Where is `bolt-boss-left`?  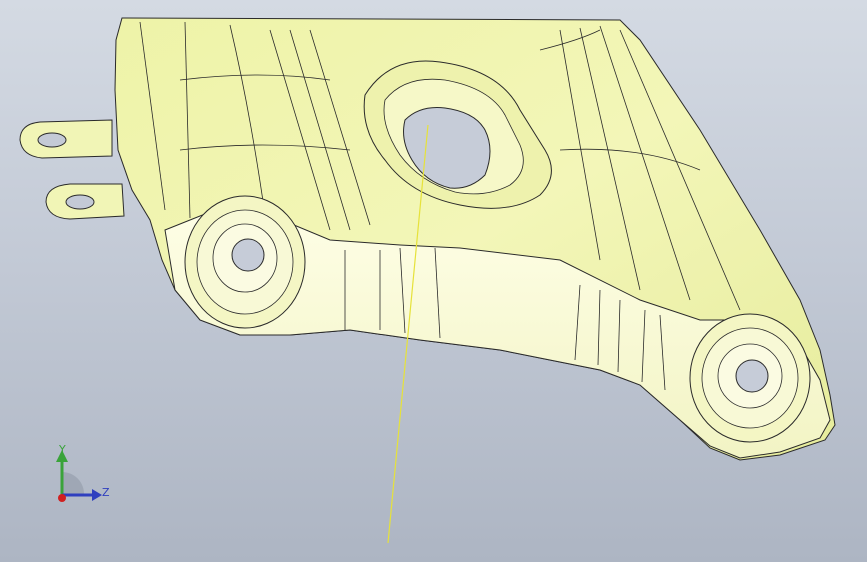
bolt-boss-left is located at coordinates (245, 262).